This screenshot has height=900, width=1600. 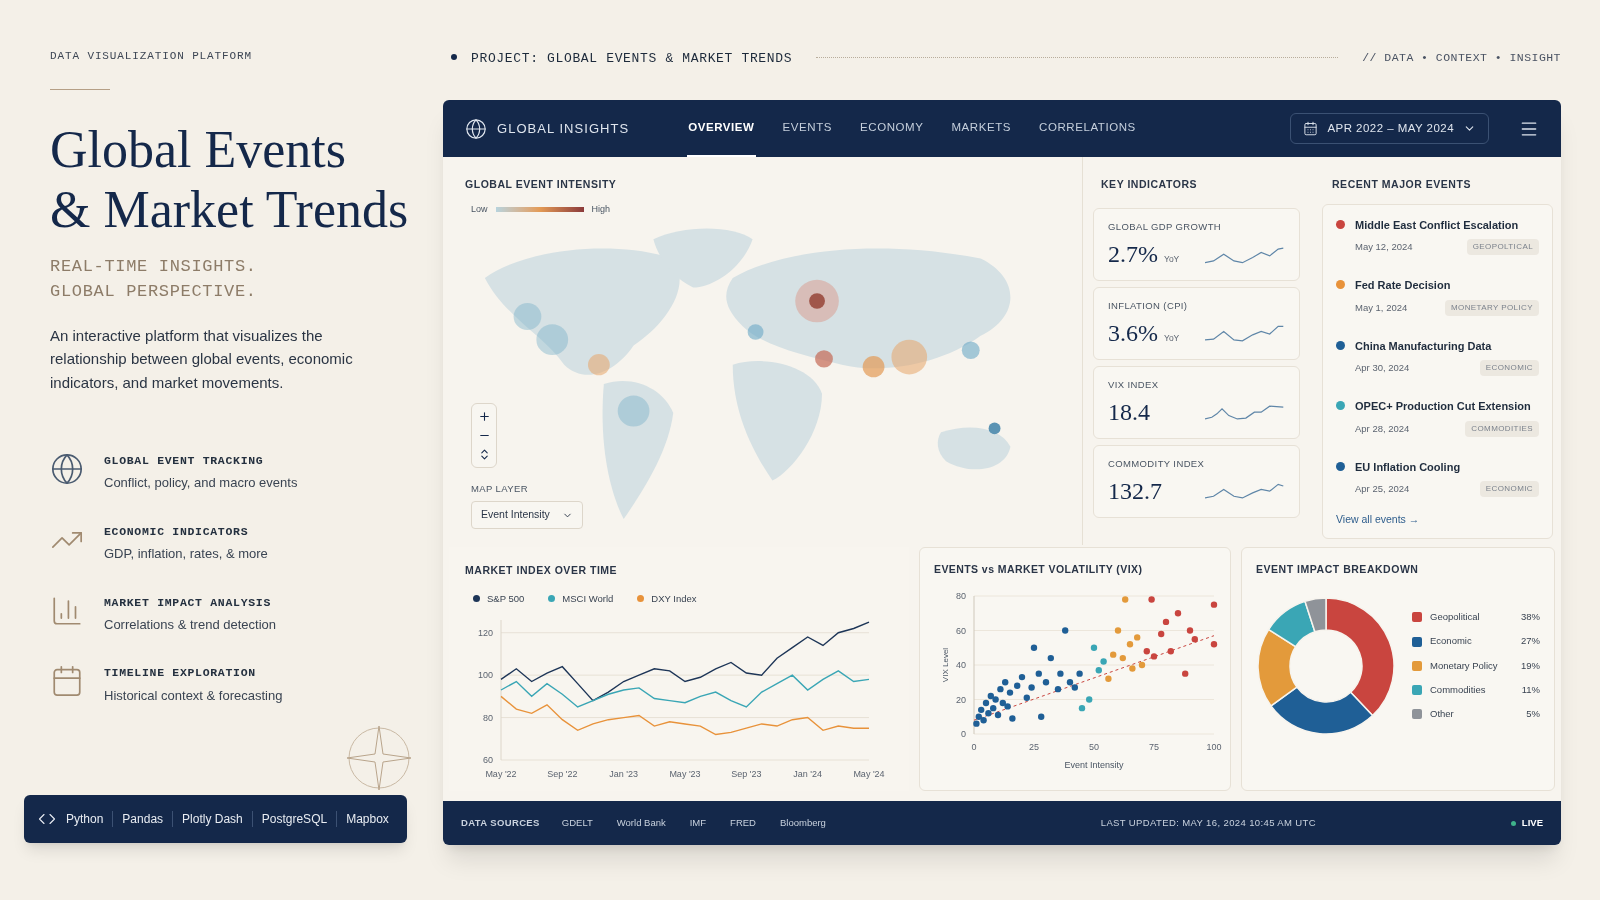 I want to click on indicator-label: GLOBAL GDP GROWTH, so click(x=1165, y=226).